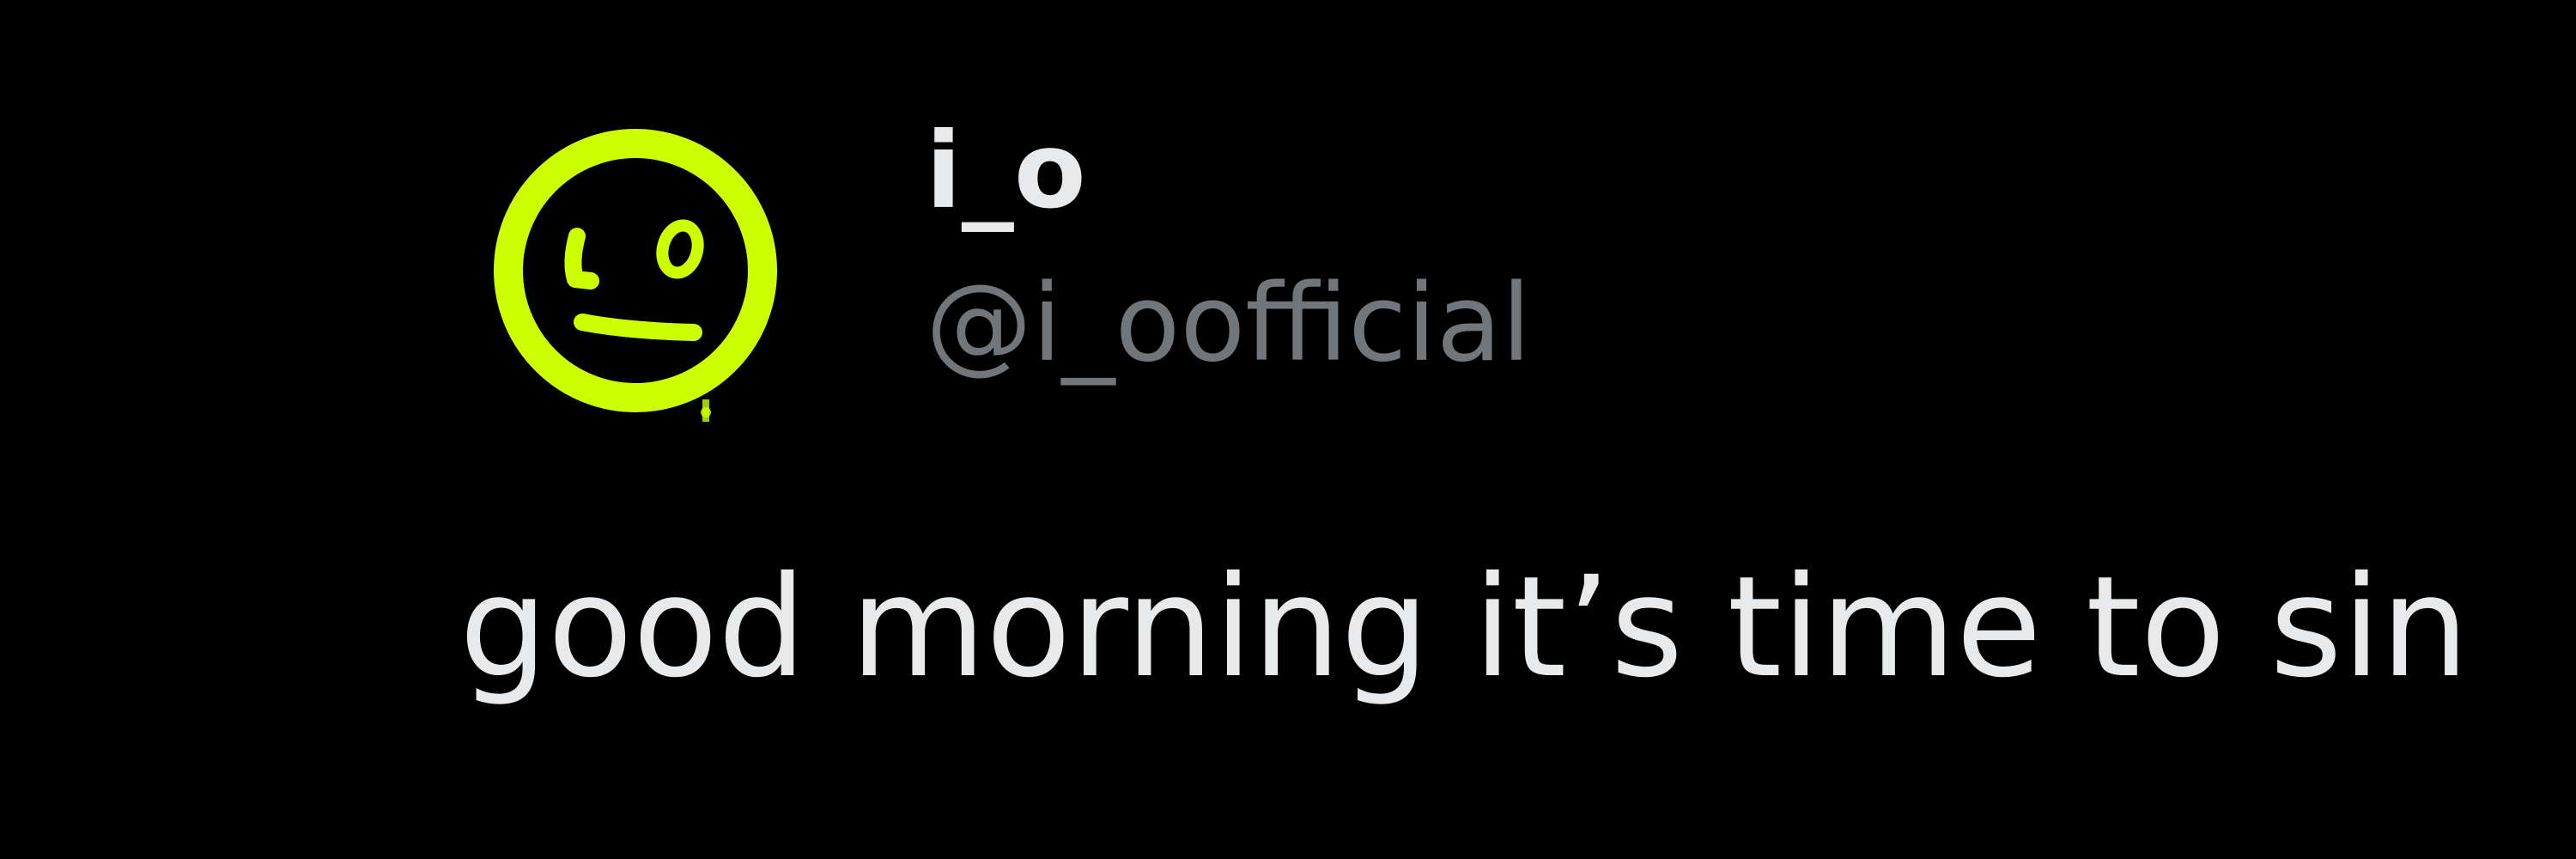 Image resolution: width=2576 pixels, height=859 pixels. I want to click on user-handle: @i_oofficial, so click(1228, 324).